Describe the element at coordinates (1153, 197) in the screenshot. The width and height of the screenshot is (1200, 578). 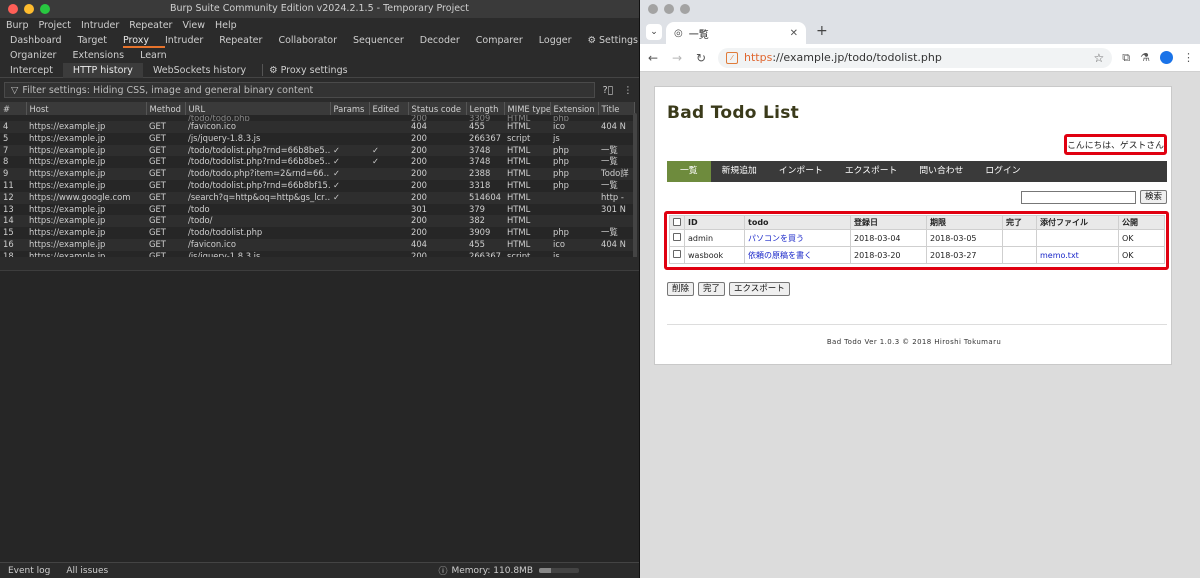
I see `search-button: 検索` at that location.